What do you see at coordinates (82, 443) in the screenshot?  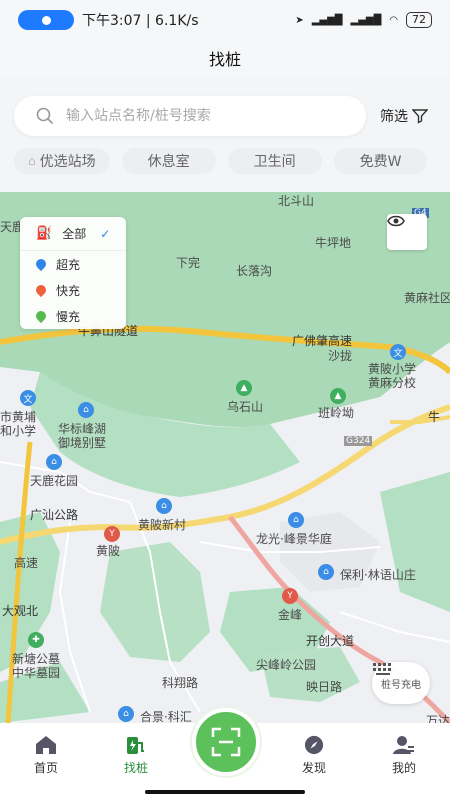 I see `place-label: 御境别墅` at bounding box center [82, 443].